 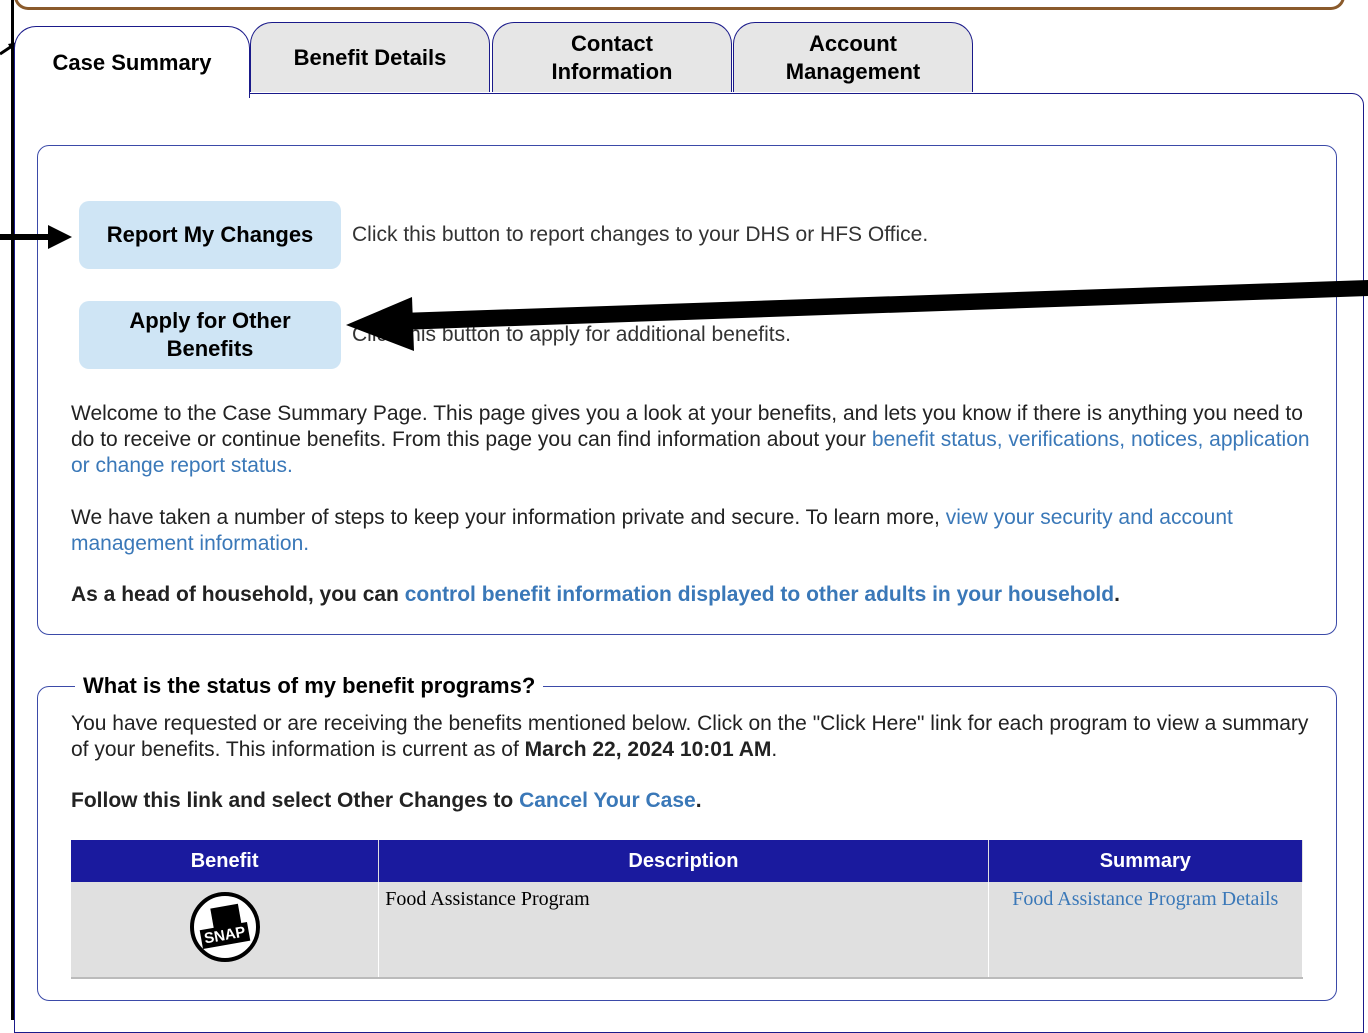 I want to click on arrow-to-report-button, so click(x=36, y=237).